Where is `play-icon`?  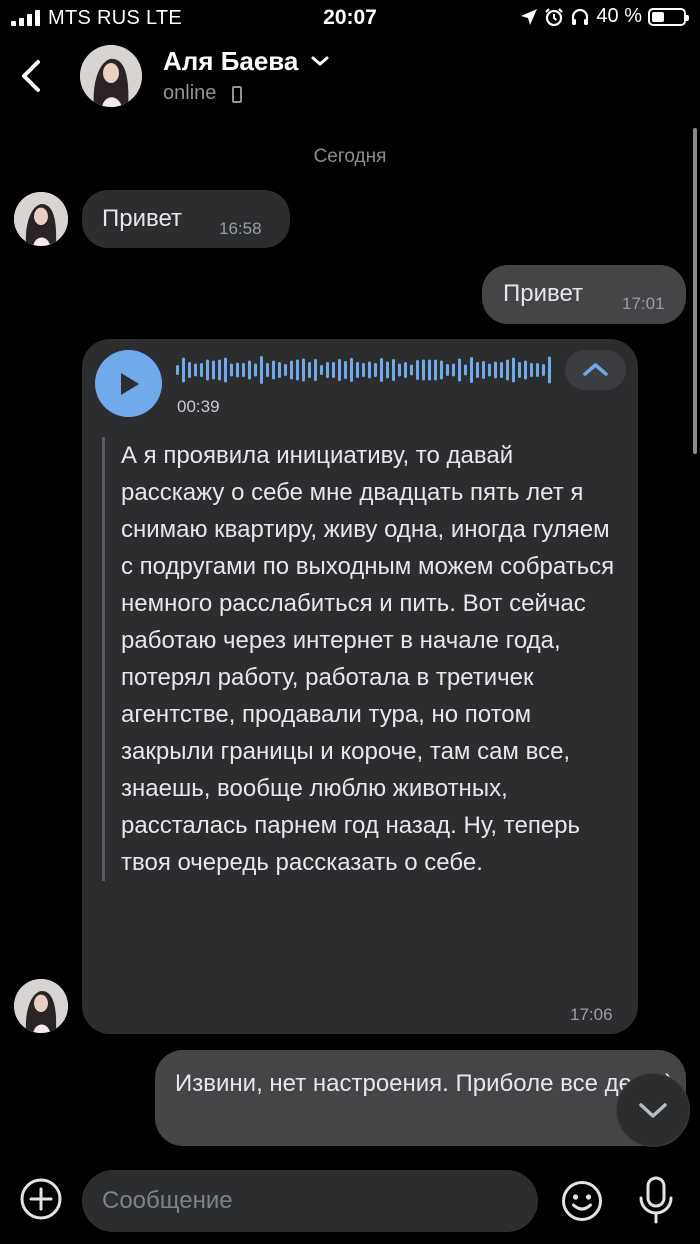 play-icon is located at coordinates (130, 384).